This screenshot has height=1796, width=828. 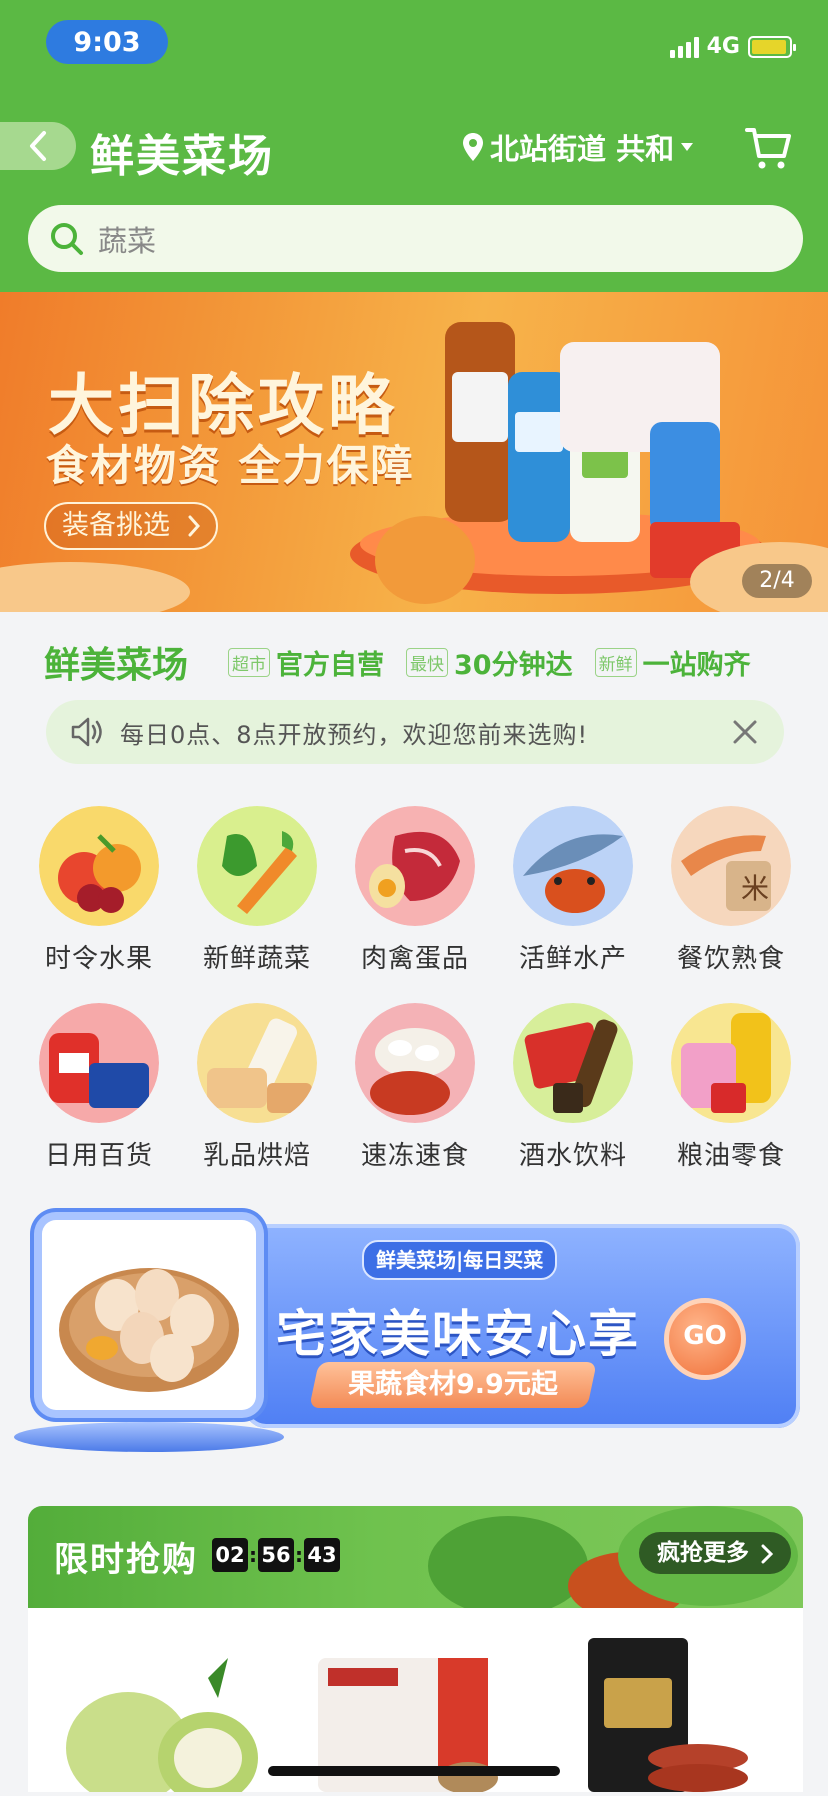 I want to click on brand-row: 鲜美菜场 超市 官方自营 最快 30分钟达 新鲜 一站购齐, so click(x=408, y=662).